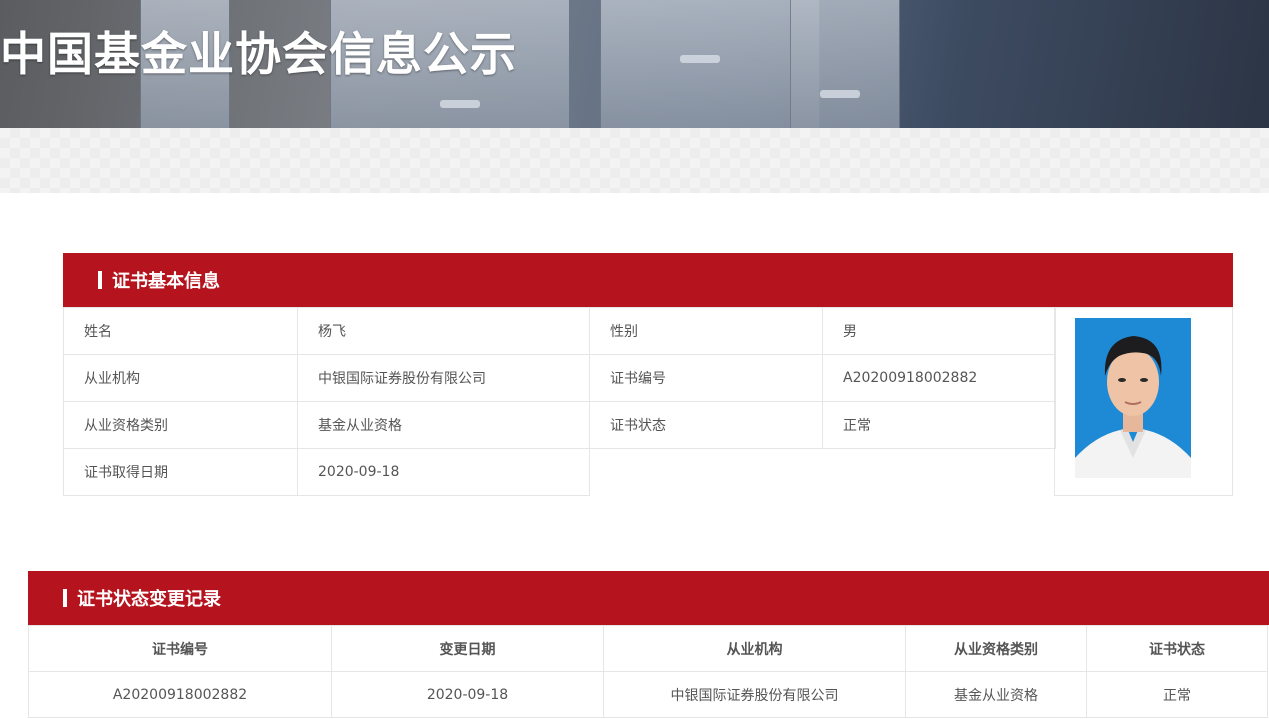  Describe the element at coordinates (634, 160) in the screenshot. I see `pattern-strip` at that location.